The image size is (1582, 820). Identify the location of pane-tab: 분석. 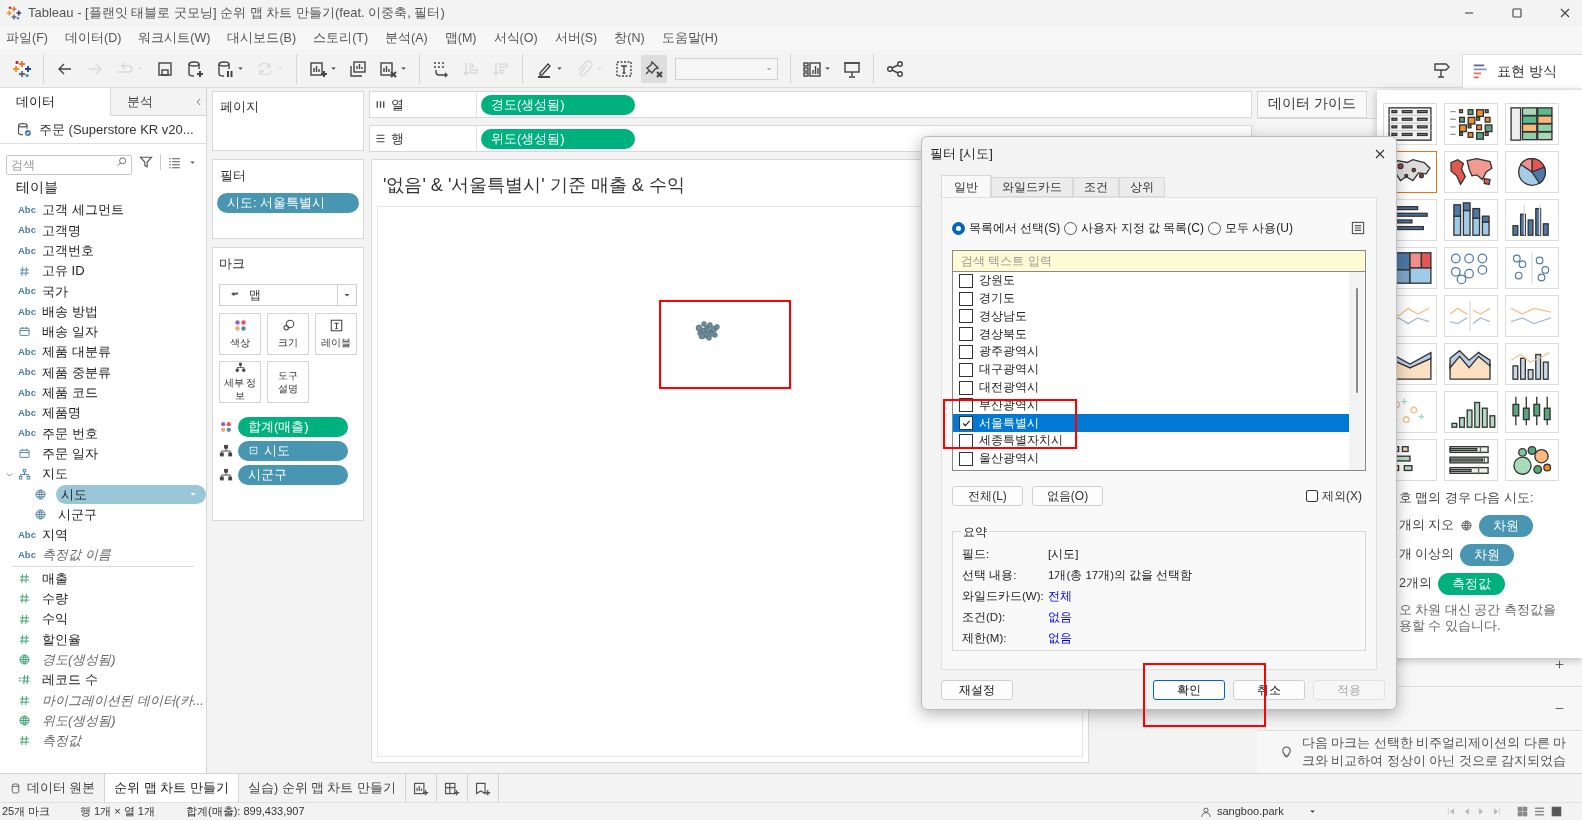
(158, 102).